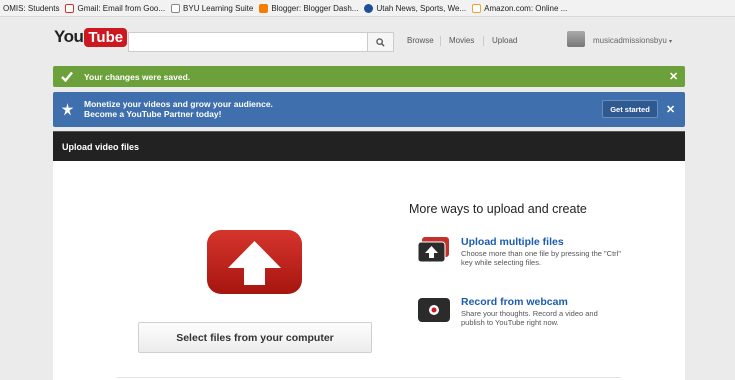 The width and height of the screenshot is (735, 380). Describe the element at coordinates (434, 310) in the screenshot. I see `webcam-icon` at that location.